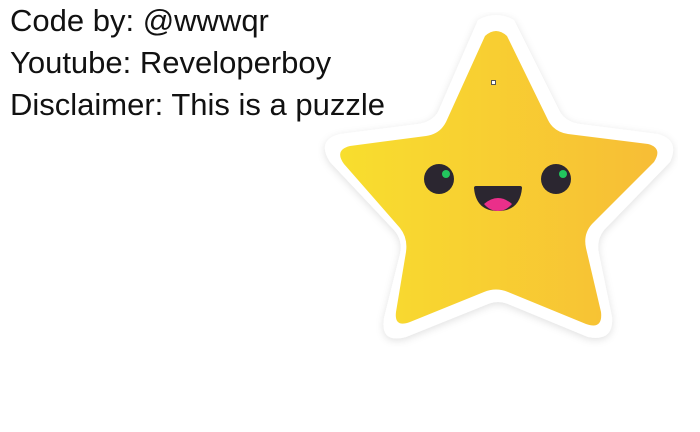 The image size is (700, 432). I want to click on credit-code-by: Code by: @wwwqr, so click(139, 20).